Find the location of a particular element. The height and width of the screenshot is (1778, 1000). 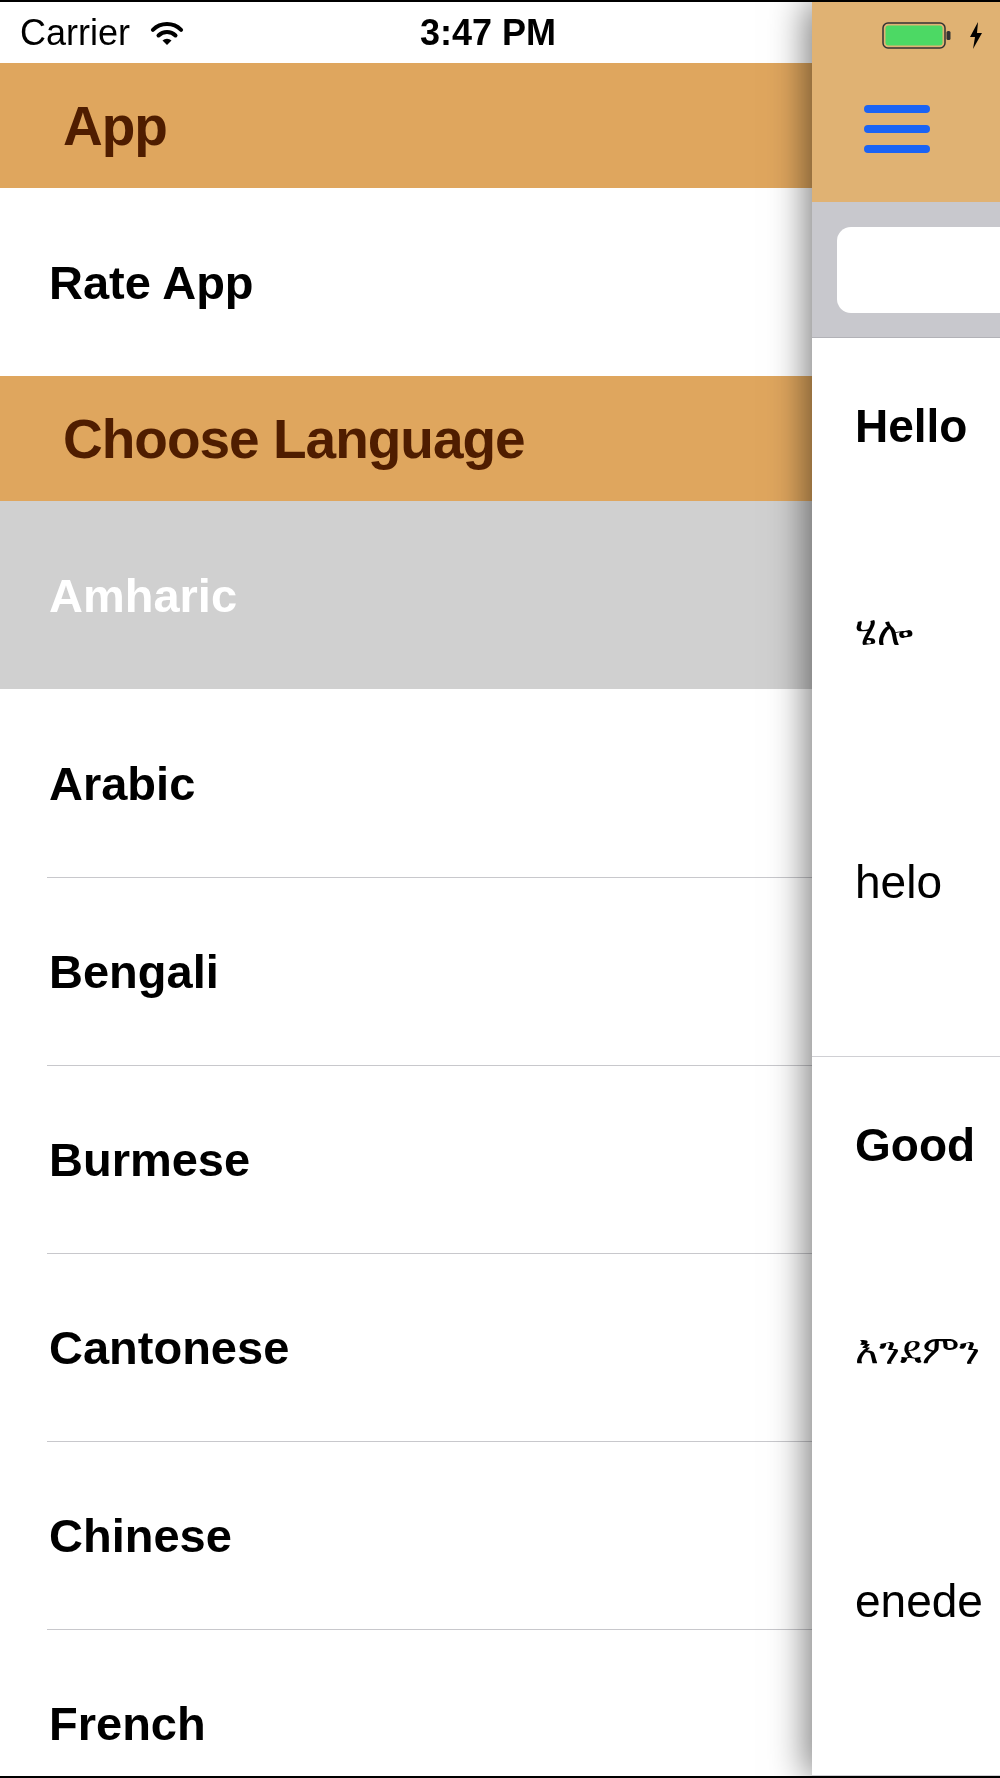

battery-icon is located at coordinates (917, 35).